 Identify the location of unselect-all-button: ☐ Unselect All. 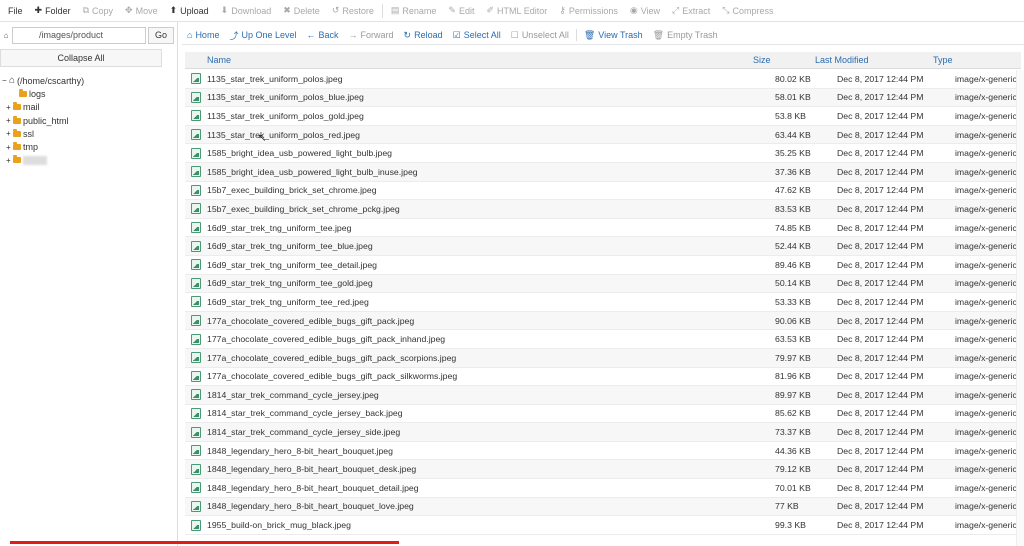
(540, 35).